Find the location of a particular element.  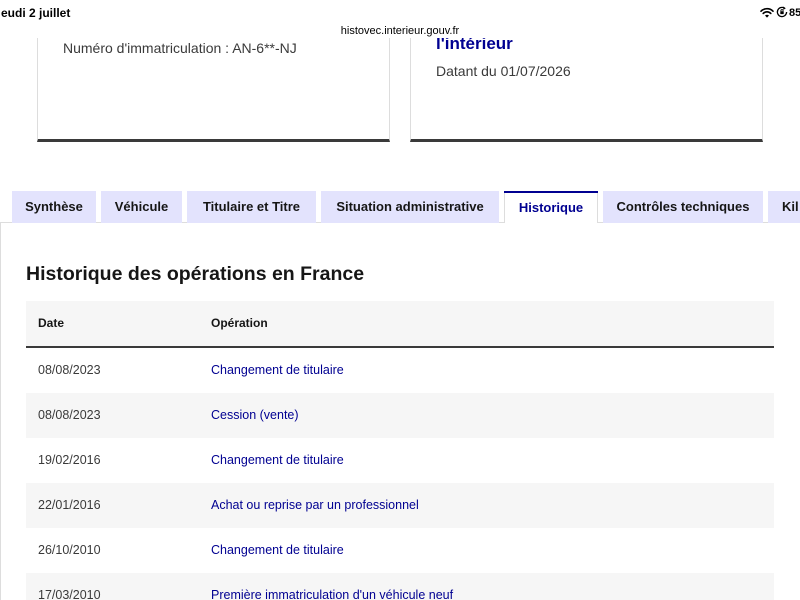

orientation-lock-icon is located at coordinates (782, 12).